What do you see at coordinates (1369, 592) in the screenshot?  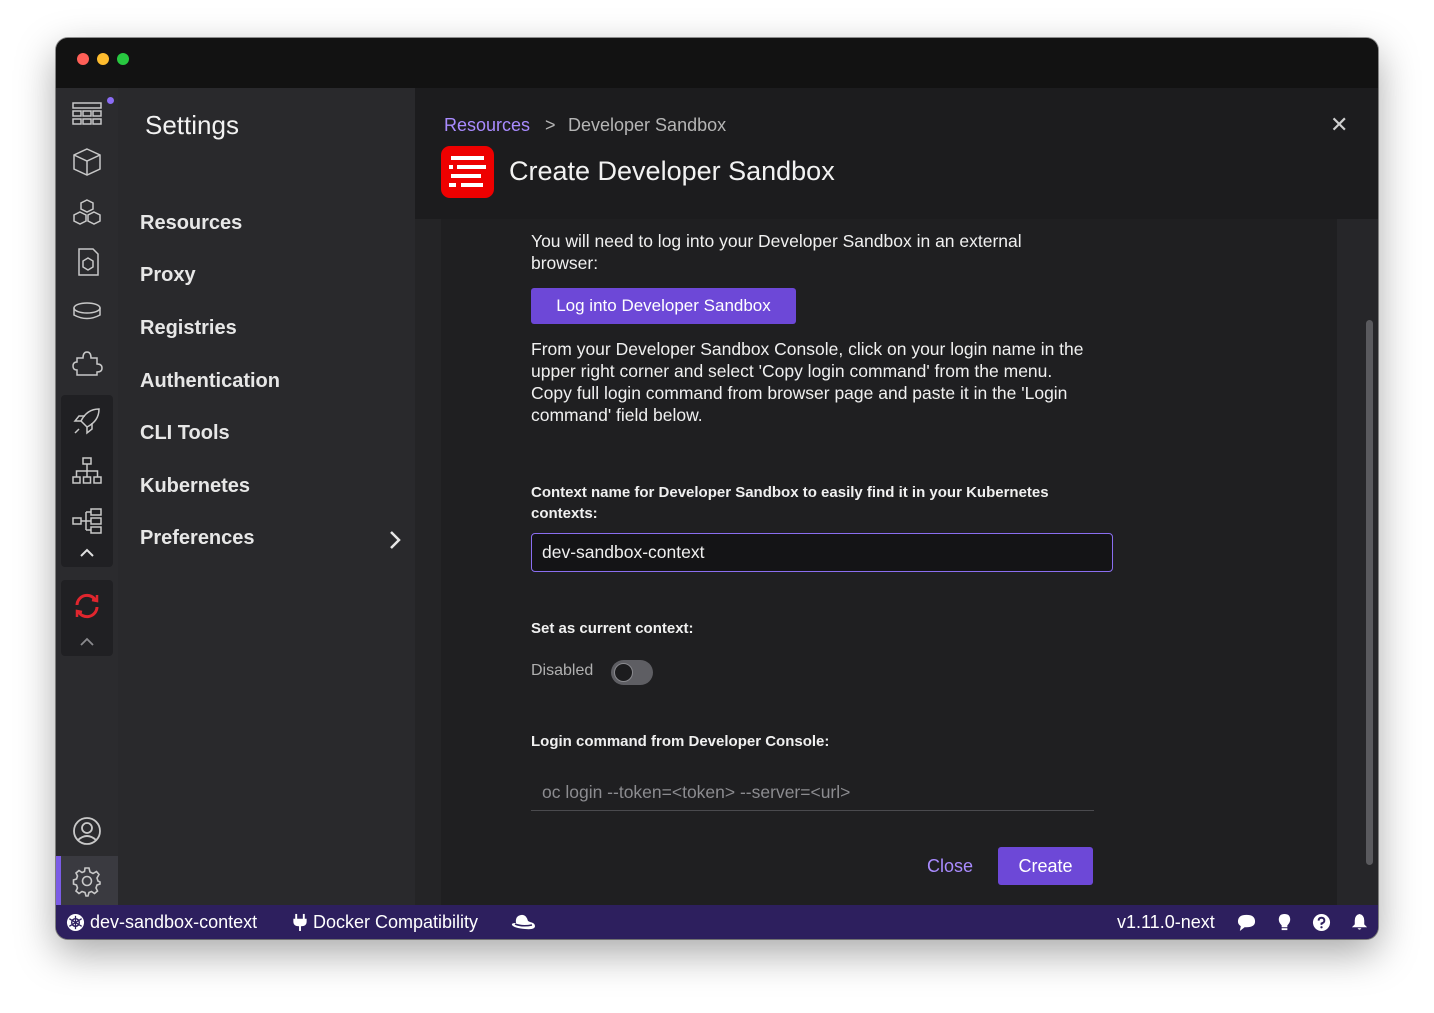 I see `scrollbar-thumb` at bounding box center [1369, 592].